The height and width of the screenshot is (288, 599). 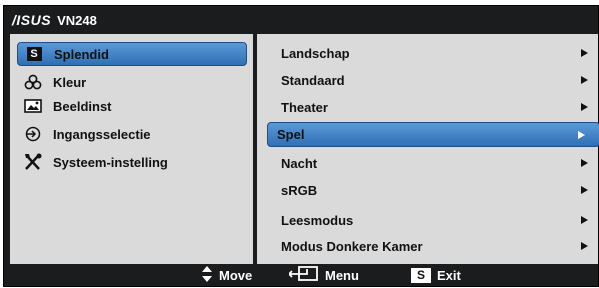 What do you see at coordinates (421, 275) in the screenshot?
I see `exit-key-icon: S` at bounding box center [421, 275].